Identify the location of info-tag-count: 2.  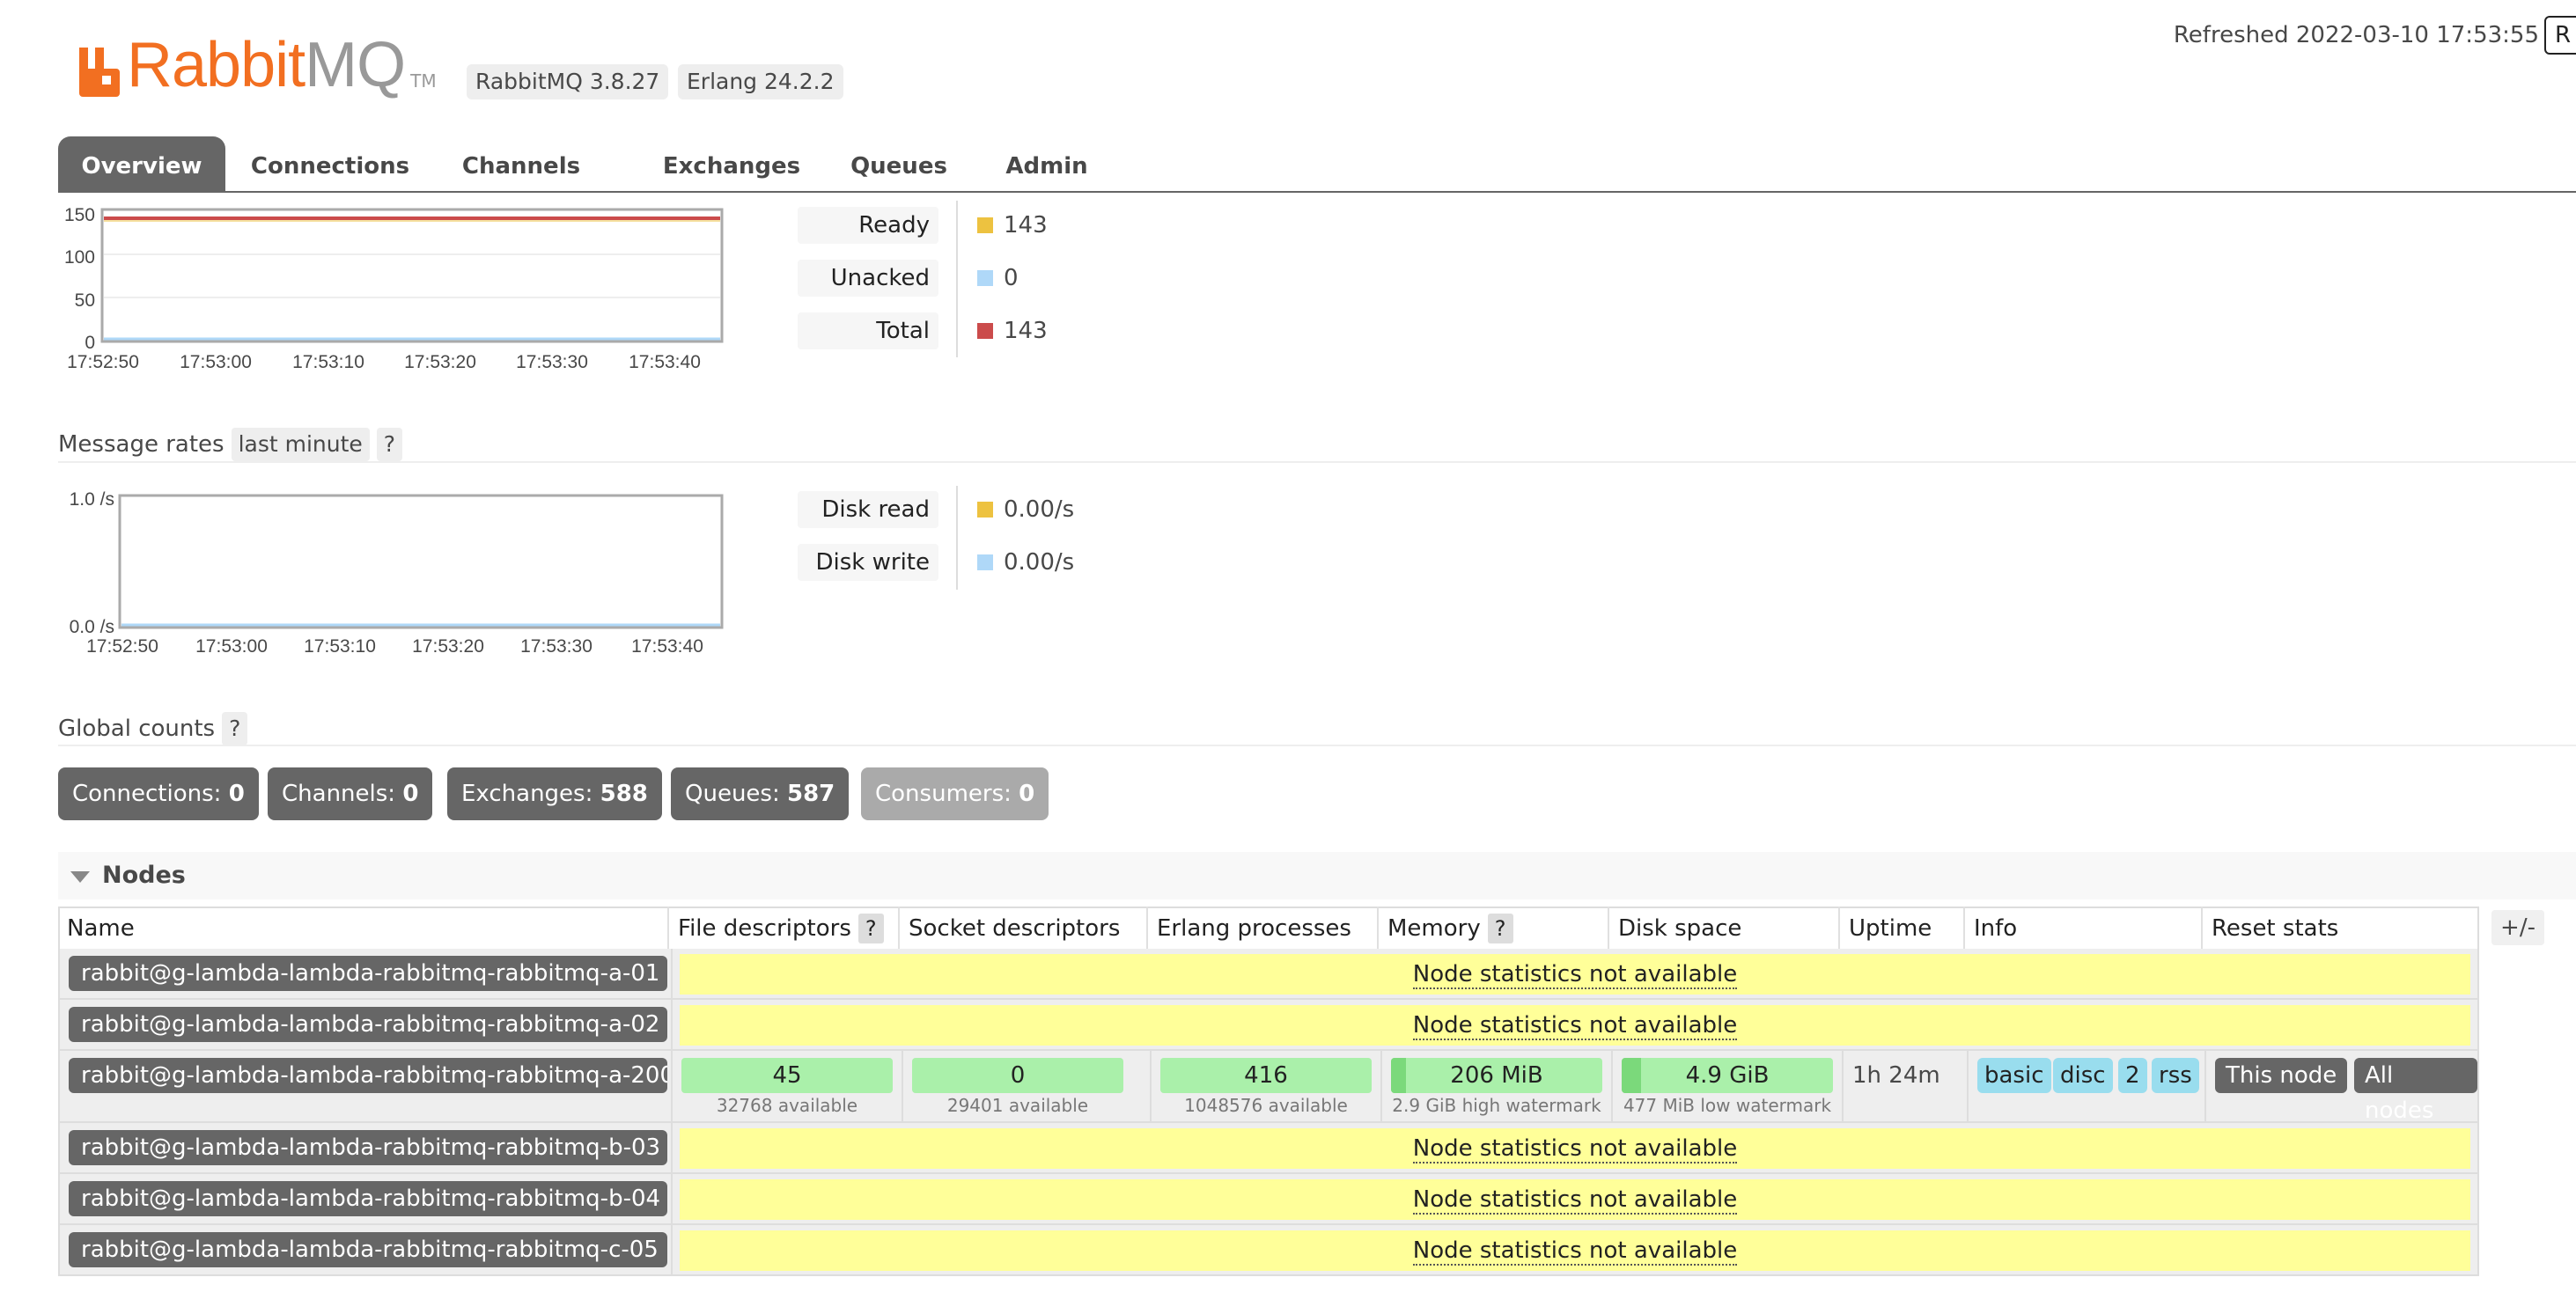
(2132, 1075).